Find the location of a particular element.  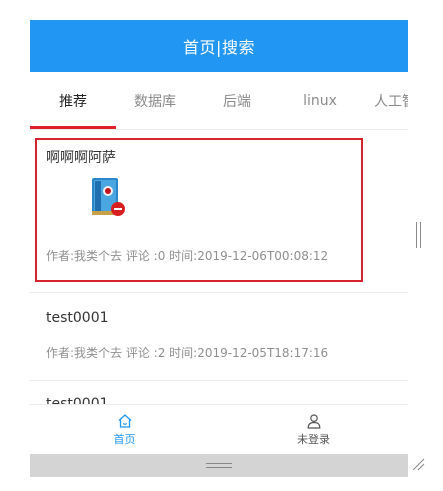

tab-label: 人工智 is located at coordinates (391, 101).